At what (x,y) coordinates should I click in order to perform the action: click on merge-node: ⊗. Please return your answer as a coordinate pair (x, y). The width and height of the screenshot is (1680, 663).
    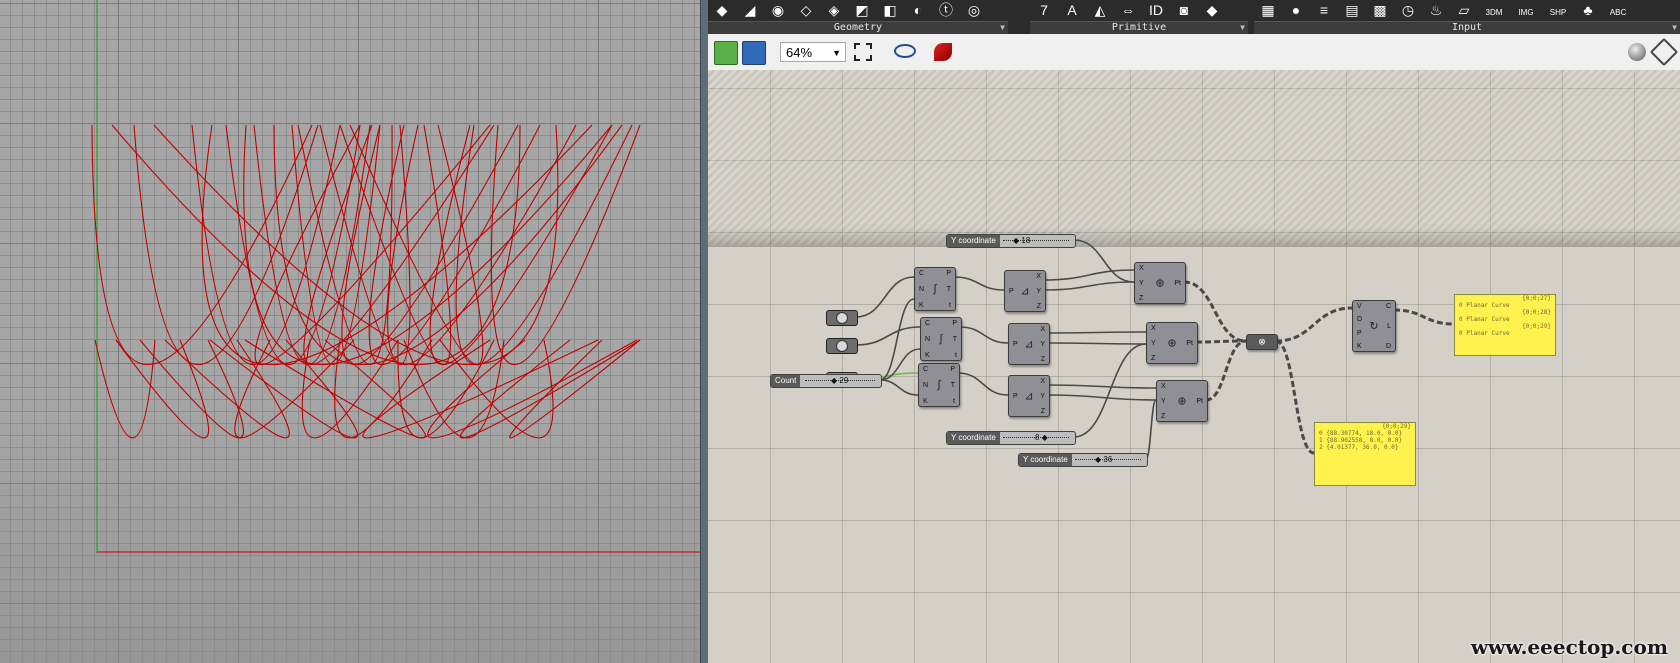
    Looking at the image, I should click on (1262, 342).